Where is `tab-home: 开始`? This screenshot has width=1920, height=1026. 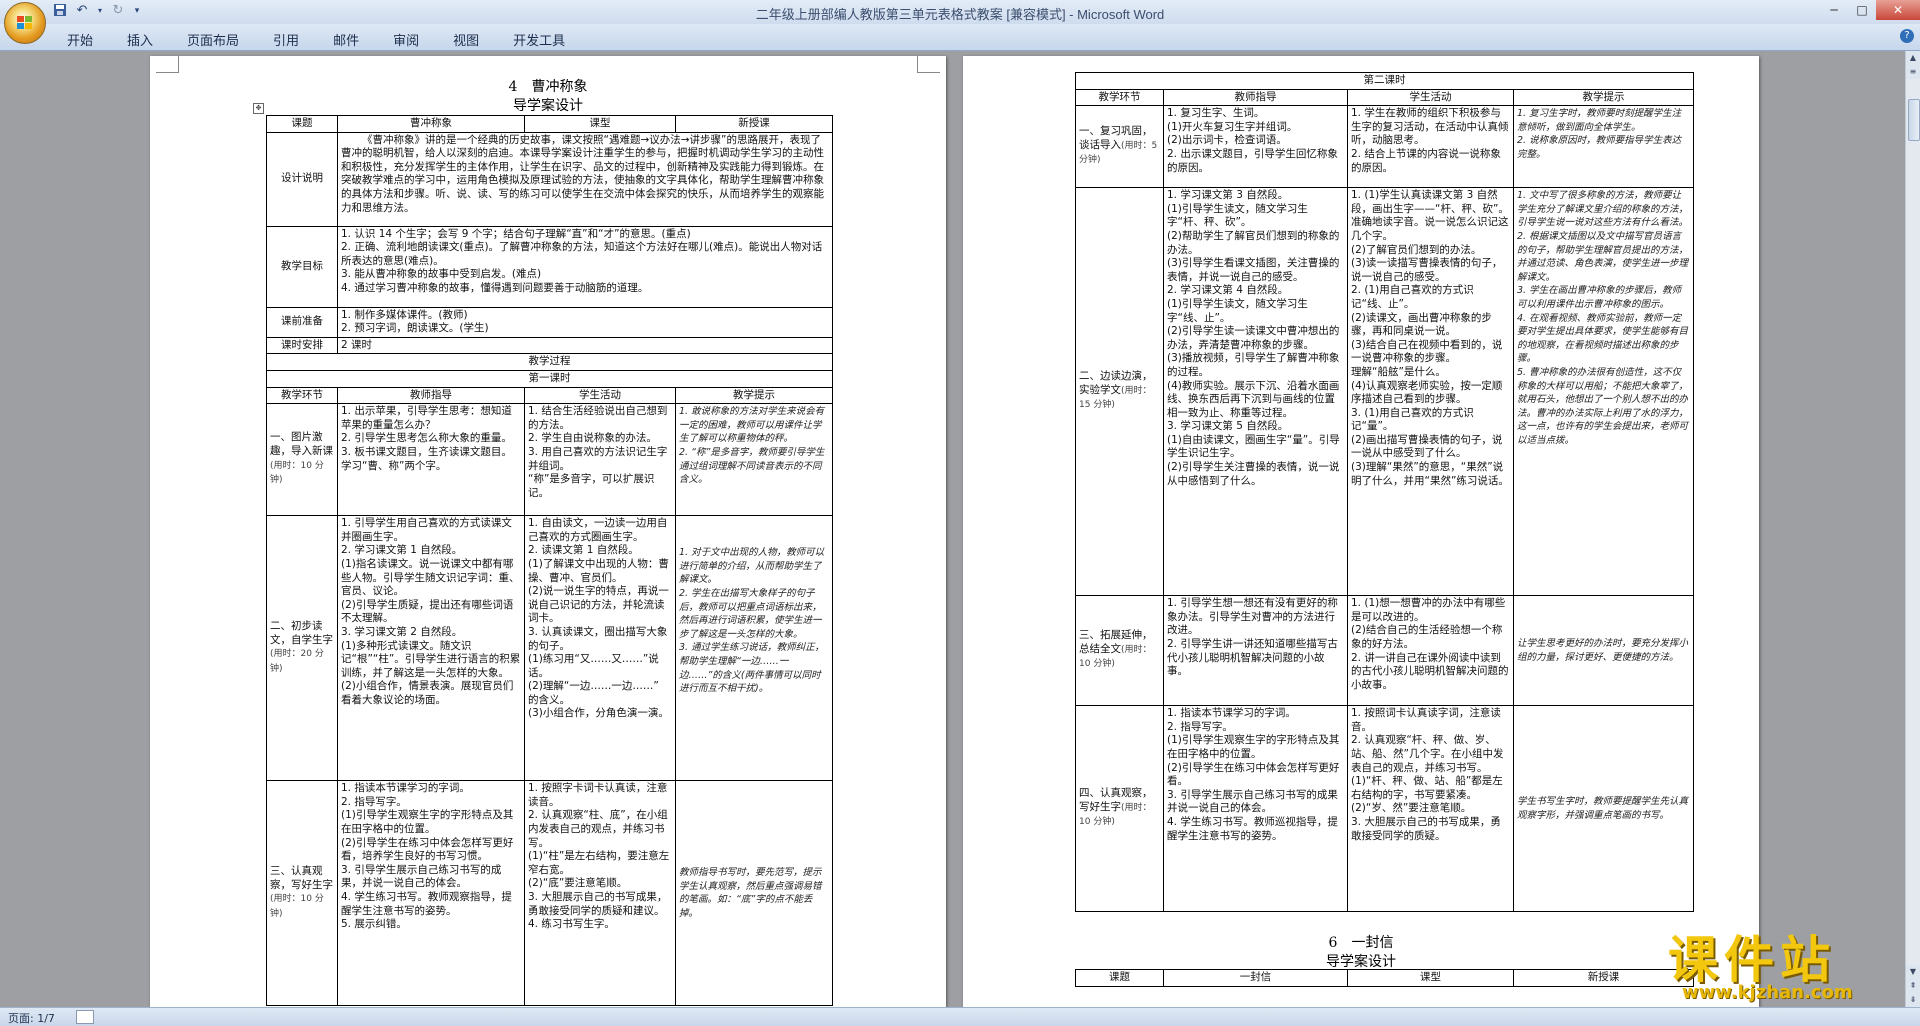
tab-home: 开始 is located at coordinates (80, 39).